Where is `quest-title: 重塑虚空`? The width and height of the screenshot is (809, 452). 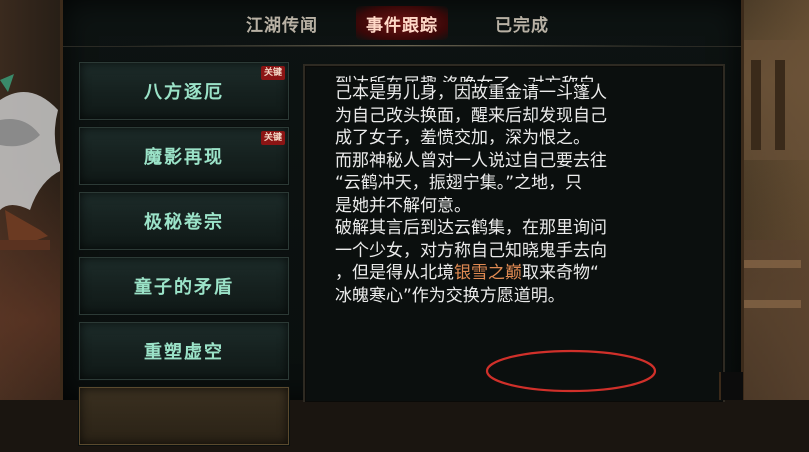
quest-title: 重塑虚空 is located at coordinates (184, 352).